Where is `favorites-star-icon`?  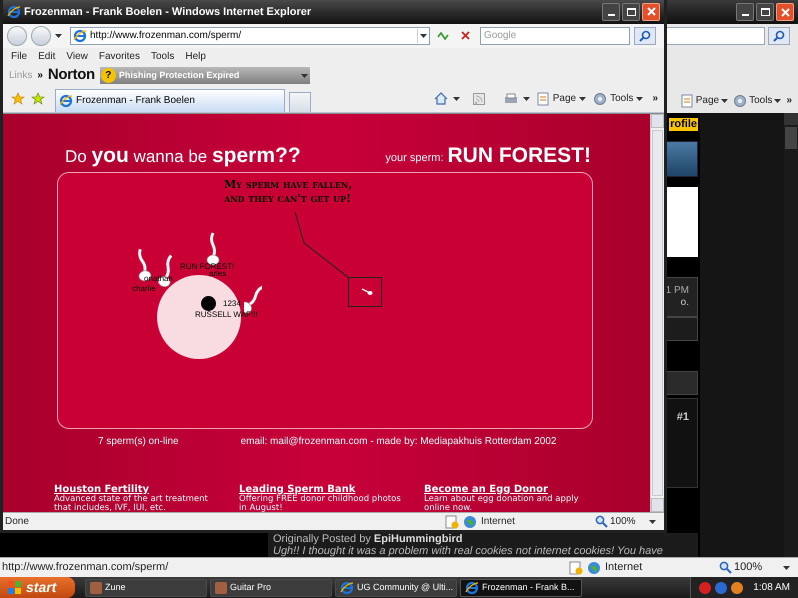 favorites-star-icon is located at coordinates (18, 99).